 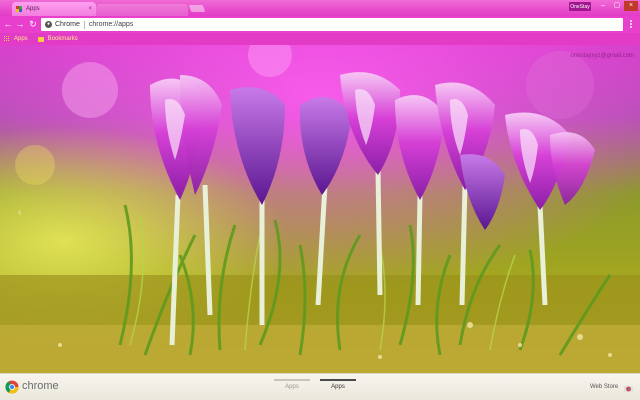 I want to click on chrome-wordmark: chrome, so click(x=40, y=386).